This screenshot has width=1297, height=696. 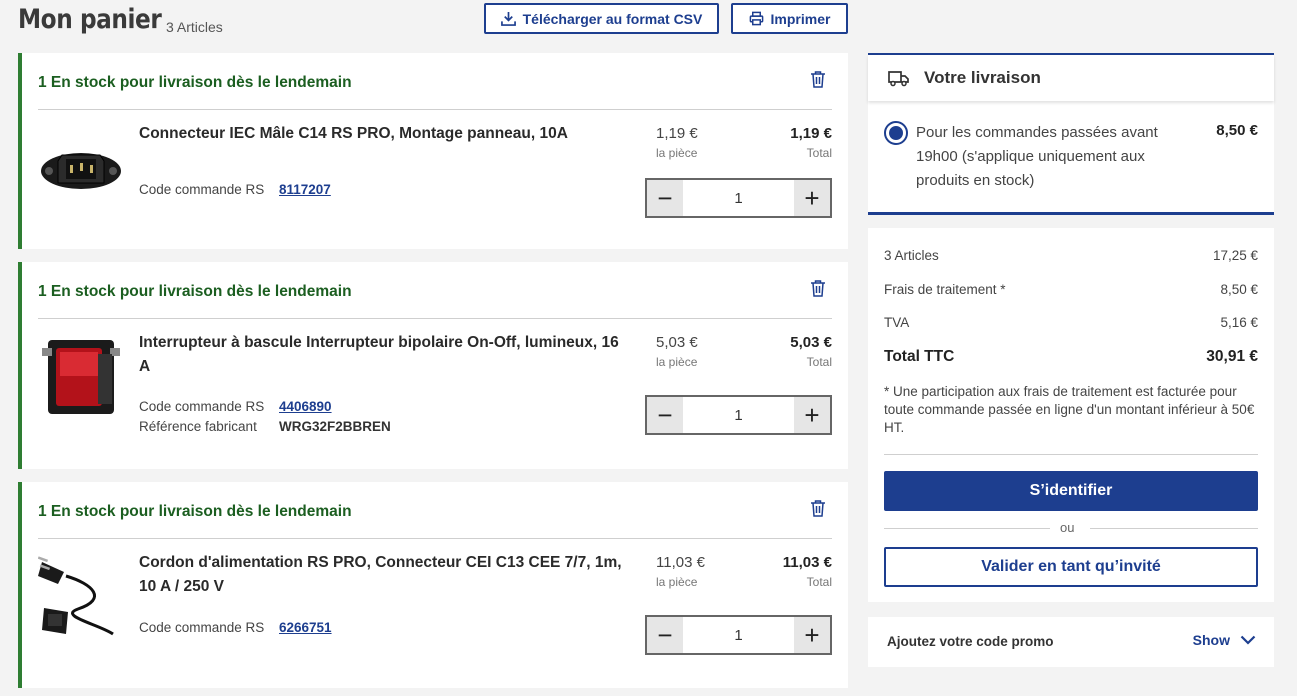 What do you see at coordinates (1235, 255) in the screenshot?
I see `summary-articles-value: 17,25 €` at bounding box center [1235, 255].